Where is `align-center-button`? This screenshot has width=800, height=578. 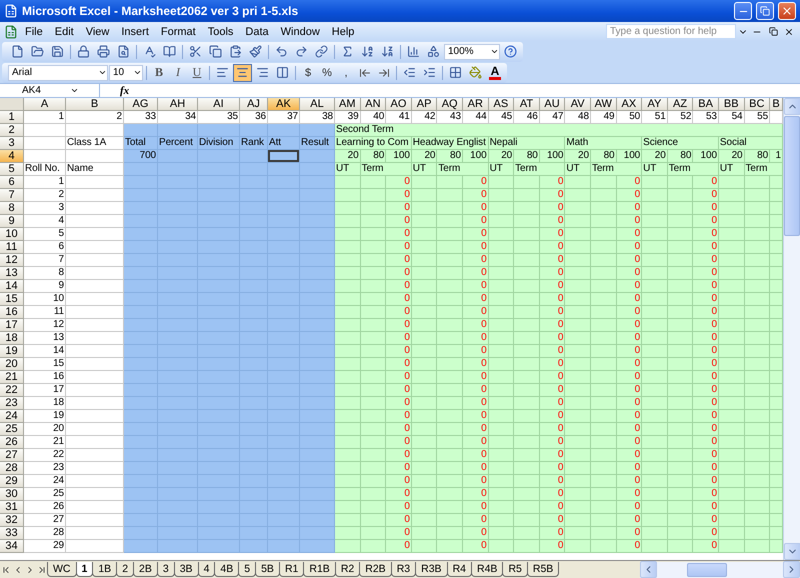 align-center-button is located at coordinates (242, 73).